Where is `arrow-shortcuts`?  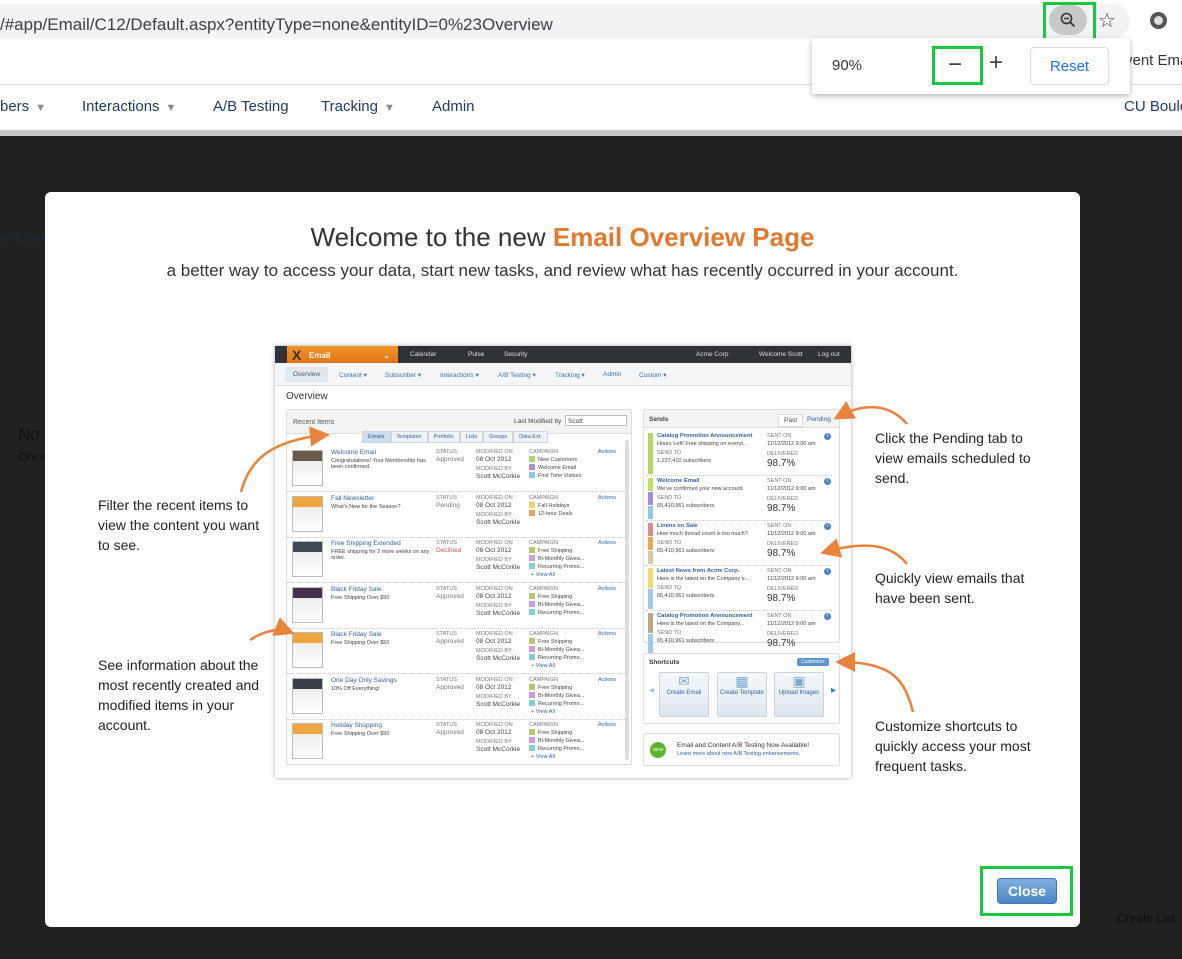 arrow-shortcuts is located at coordinates (875, 682).